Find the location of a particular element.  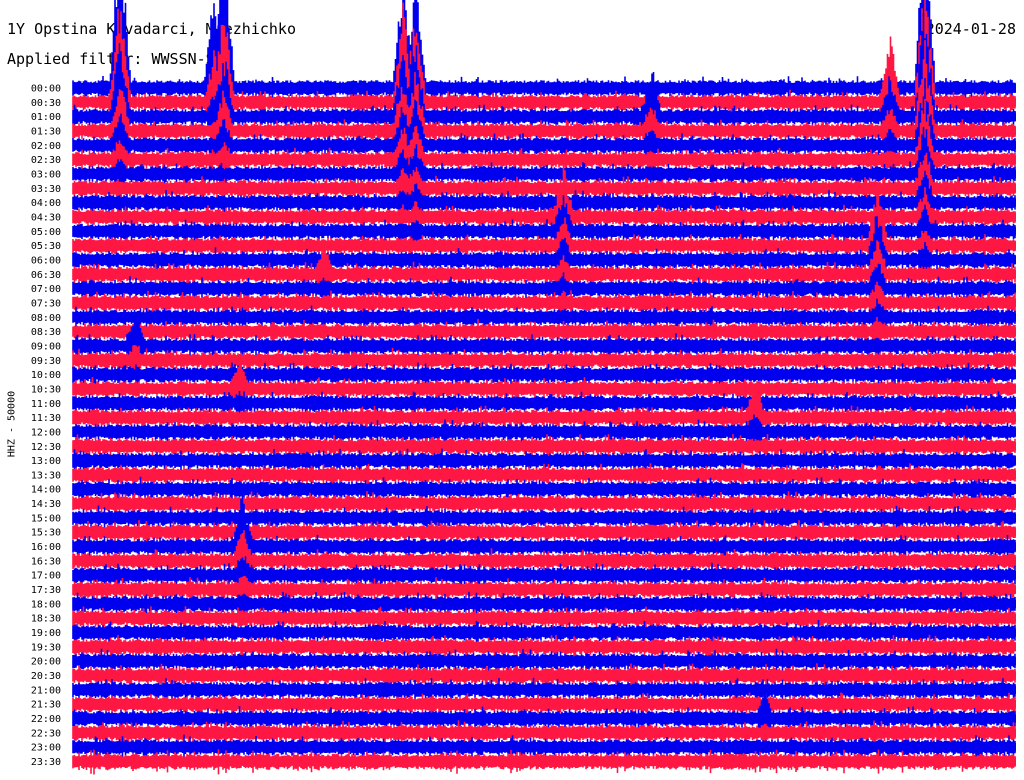

row-label-1130: 11:30 is located at coordinates (46, 418).